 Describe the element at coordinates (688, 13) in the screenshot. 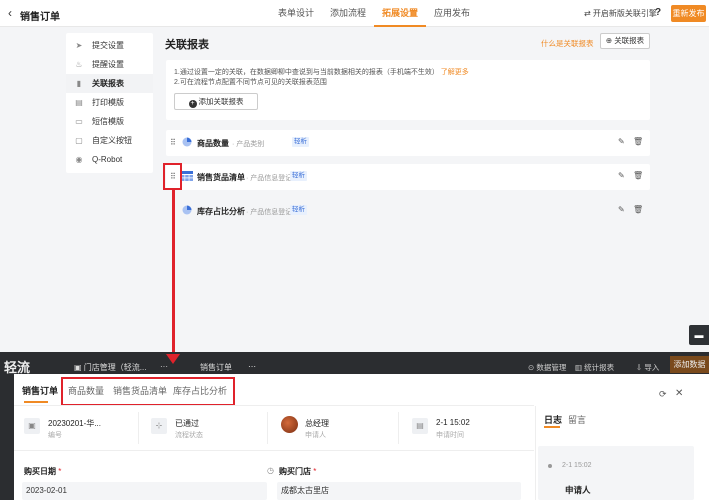

I see `republish-button: 重新发布` at that location.